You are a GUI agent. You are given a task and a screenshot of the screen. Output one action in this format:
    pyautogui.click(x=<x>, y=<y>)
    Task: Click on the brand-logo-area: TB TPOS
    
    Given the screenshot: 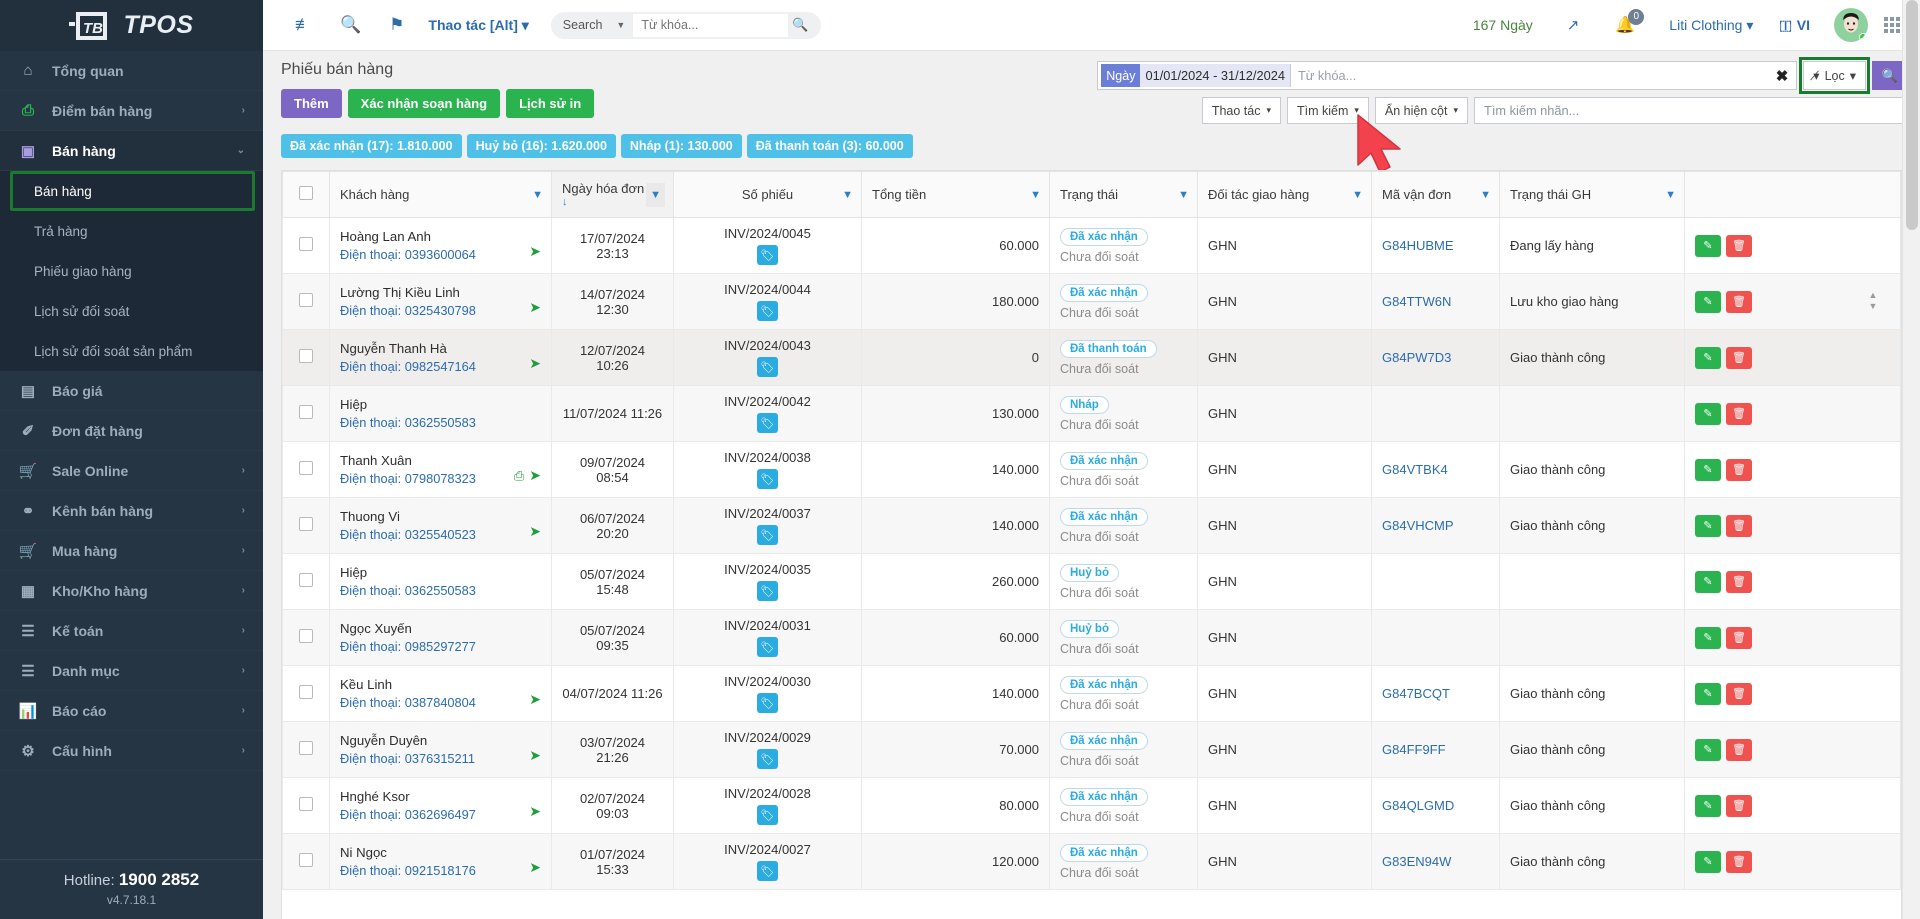 What is the action you would take?
    pyautogui.click(x=131, y=25)
    